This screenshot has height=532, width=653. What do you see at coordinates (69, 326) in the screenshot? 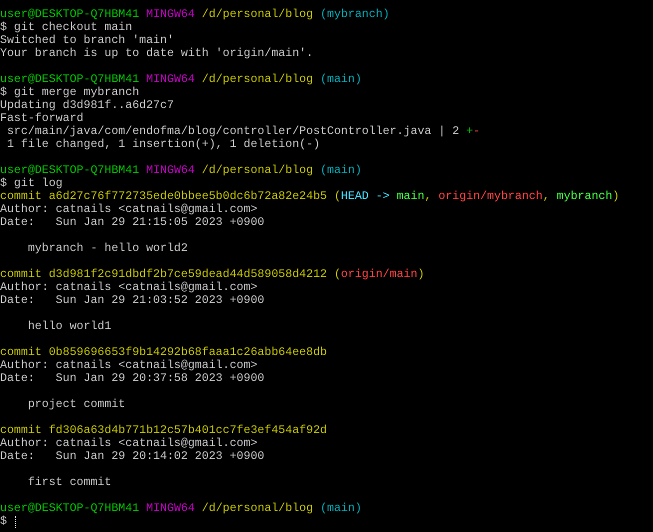
I see `terminal-text: hello world1` at bounding box center [69, 326].